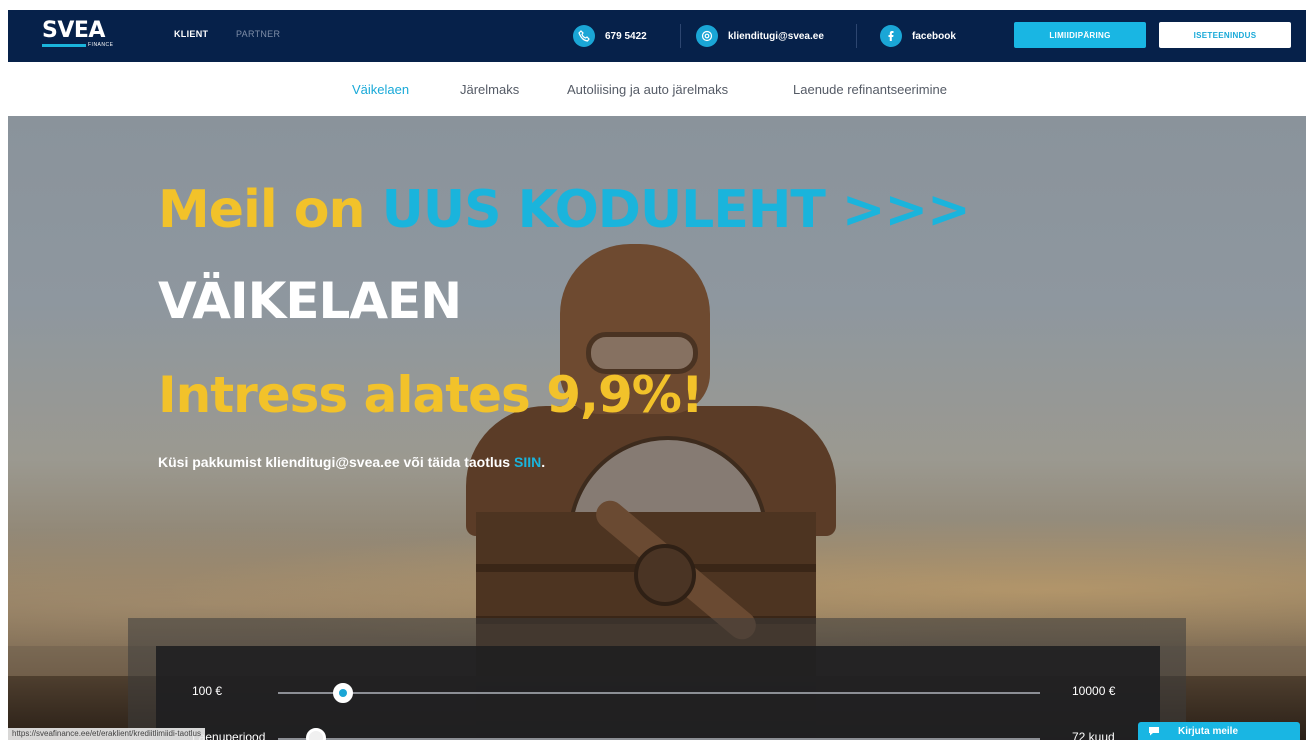  What do you see at coordinates (1225, 35) in the screenshot?
I see `self-service-button: ISETEENINDUS` at bounding box center [1225, 35].